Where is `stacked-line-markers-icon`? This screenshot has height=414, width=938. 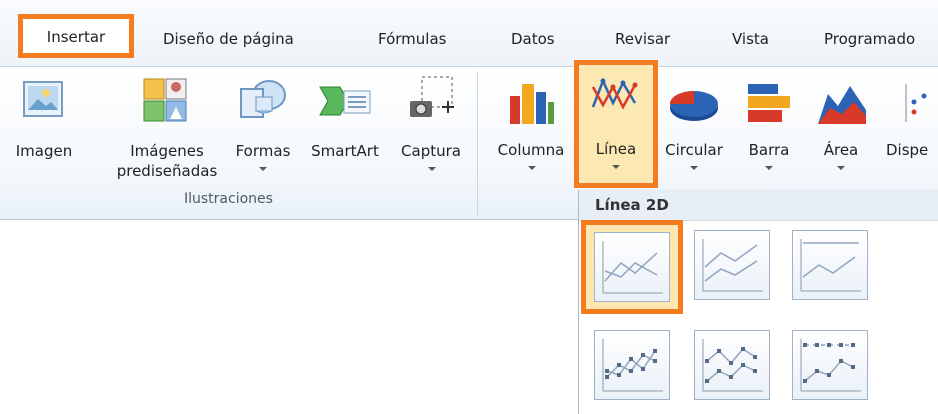 stacked-line-markers-icon is located at coordinates (732, 365).